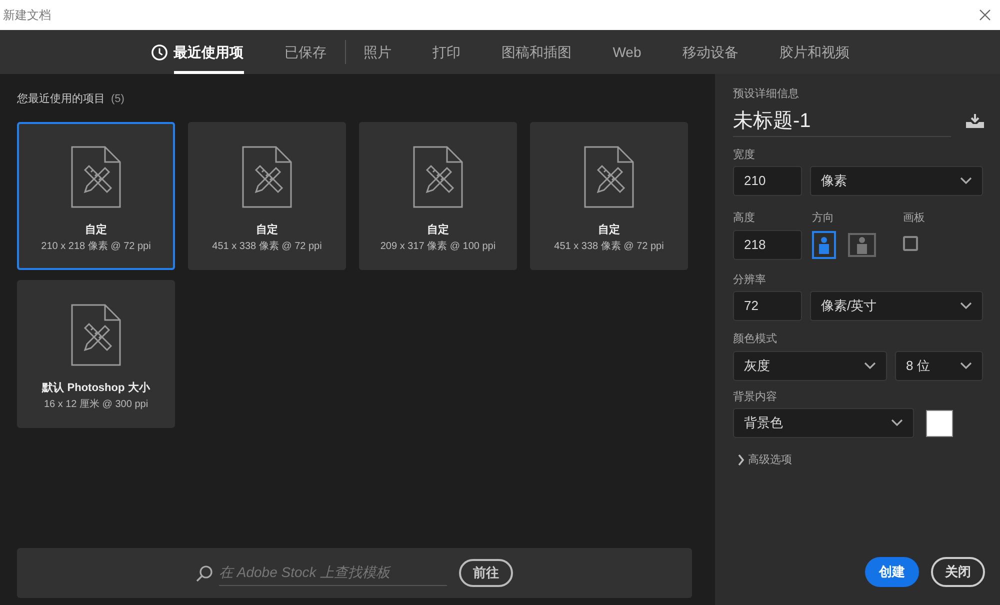  What do you see at coordinates (939, 423) in the screenshot?
I see `color-swatch` at bounding box center [939, 423].